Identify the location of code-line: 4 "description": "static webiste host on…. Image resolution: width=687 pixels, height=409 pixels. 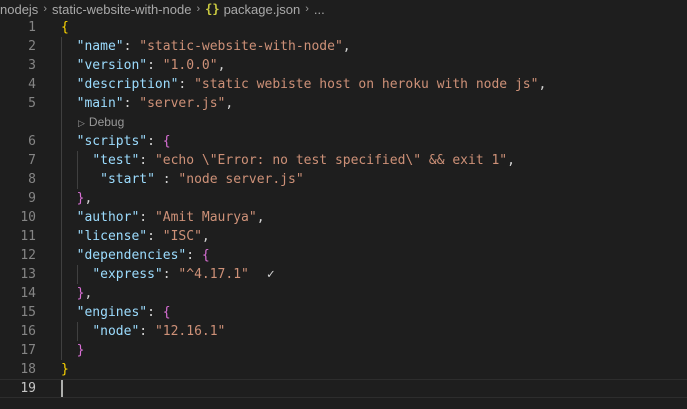
(343, 84).